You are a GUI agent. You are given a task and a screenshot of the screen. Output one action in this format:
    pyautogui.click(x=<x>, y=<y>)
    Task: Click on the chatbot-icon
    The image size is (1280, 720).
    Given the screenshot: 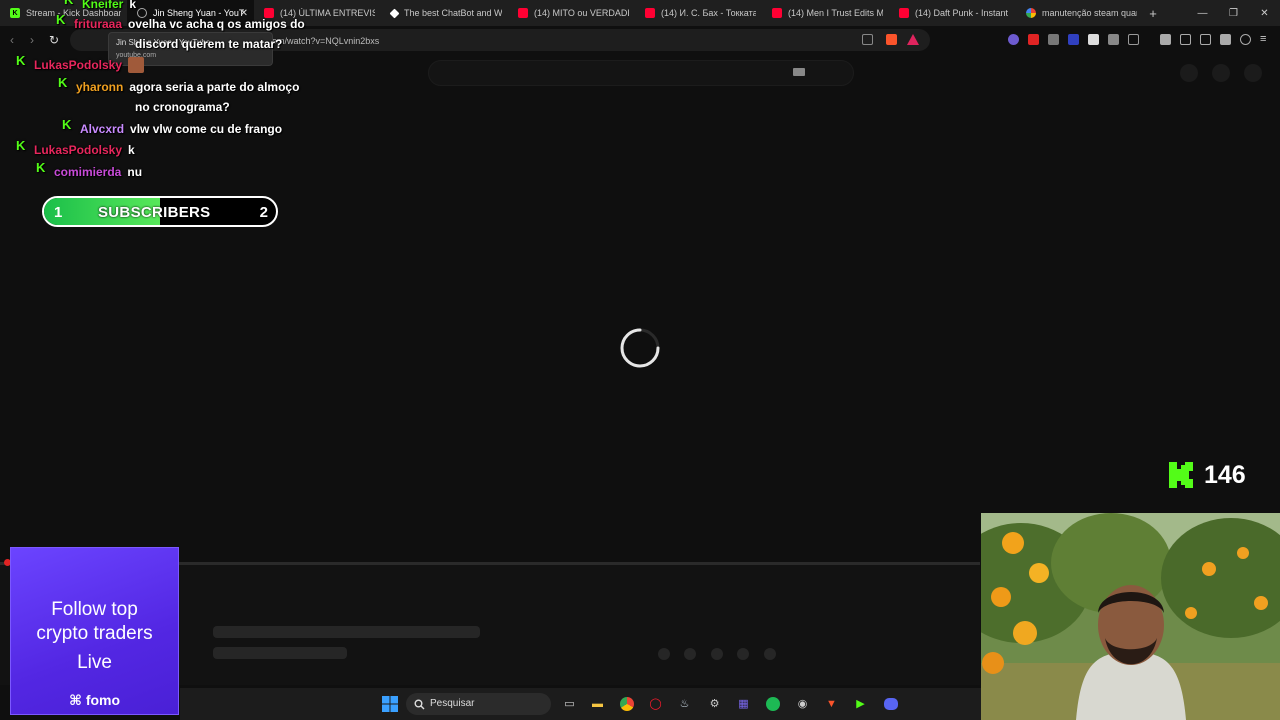 What is the action you would take?
    pyautogui.click(x=394, y=13)
    